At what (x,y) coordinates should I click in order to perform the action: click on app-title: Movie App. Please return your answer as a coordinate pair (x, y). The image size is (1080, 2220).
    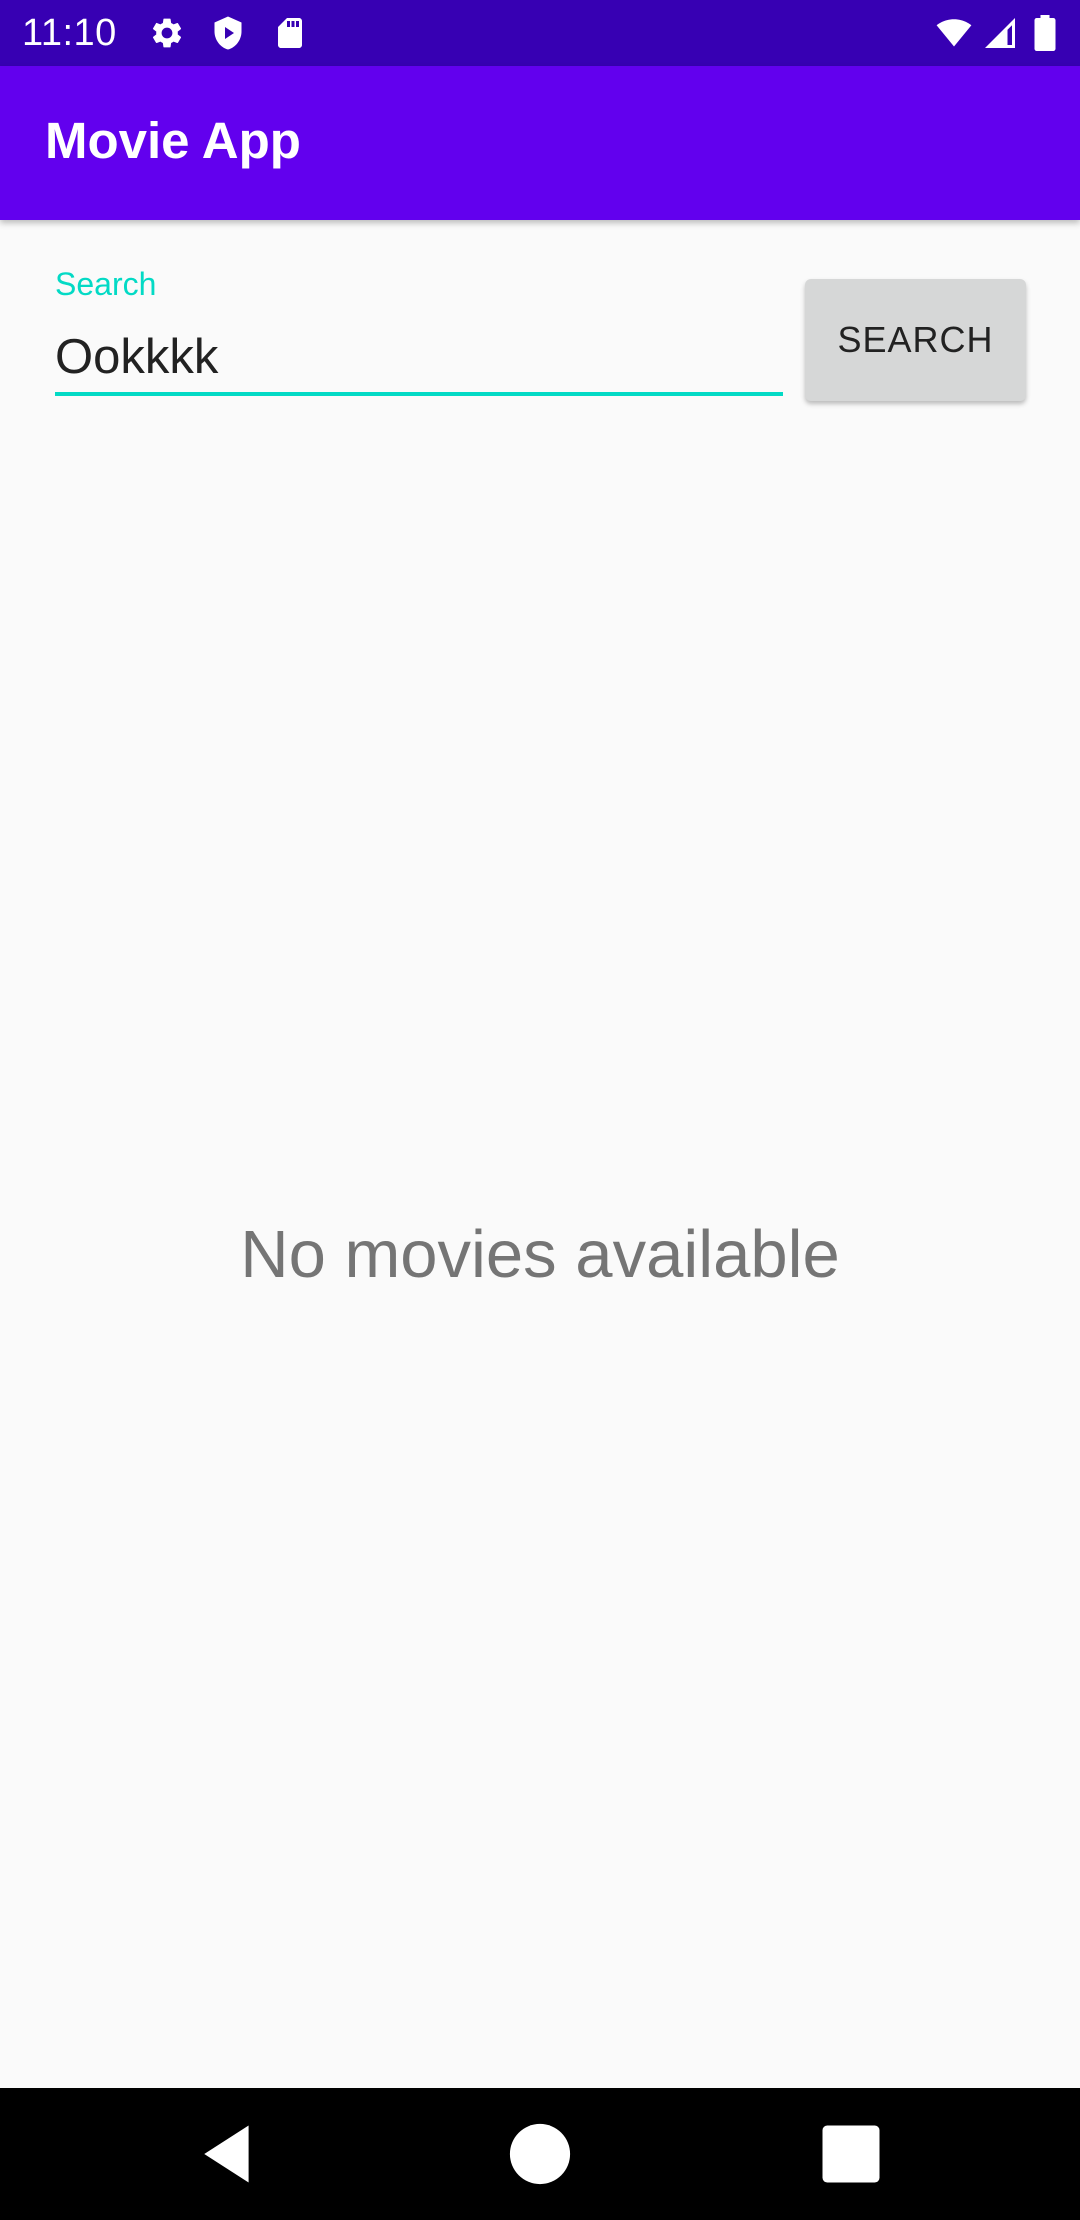
    Looking at the image, I should click on (173, 140).